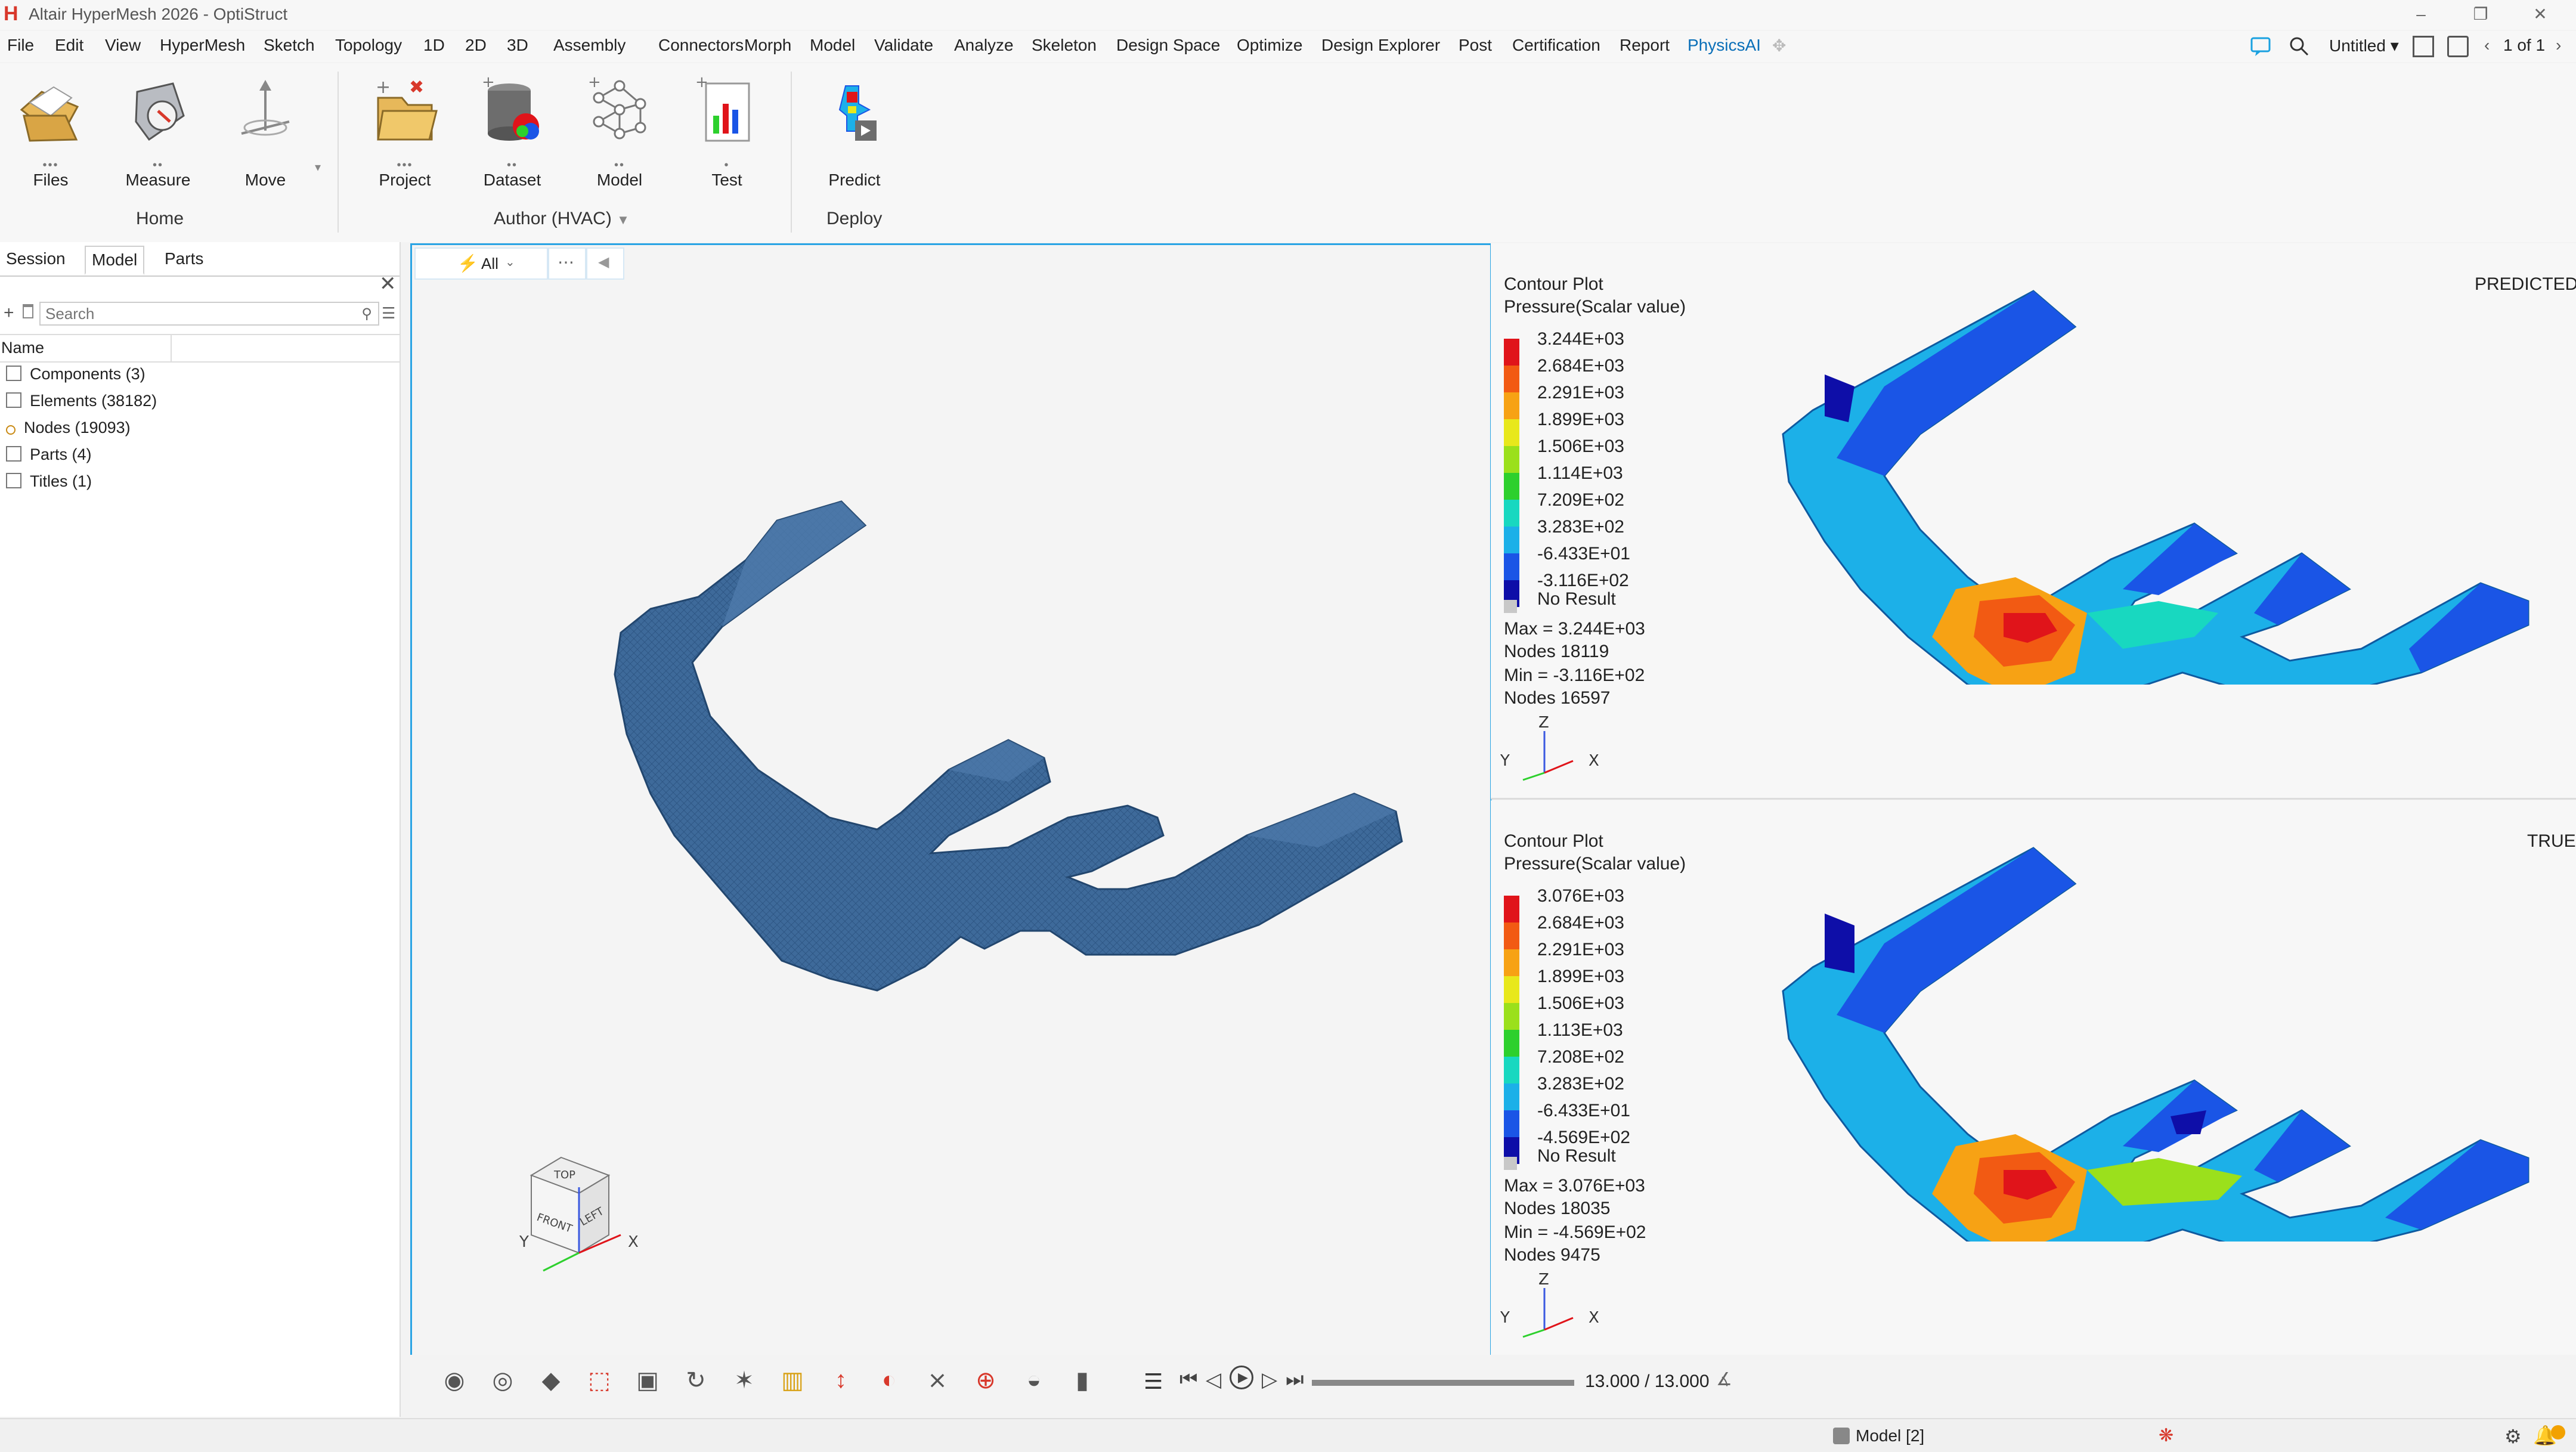 This screenshot has height=1452, width=2576. Describe the element at coordinates (696, 1383) in the screenshot. I see `rotate-icon: ↻` at that location.